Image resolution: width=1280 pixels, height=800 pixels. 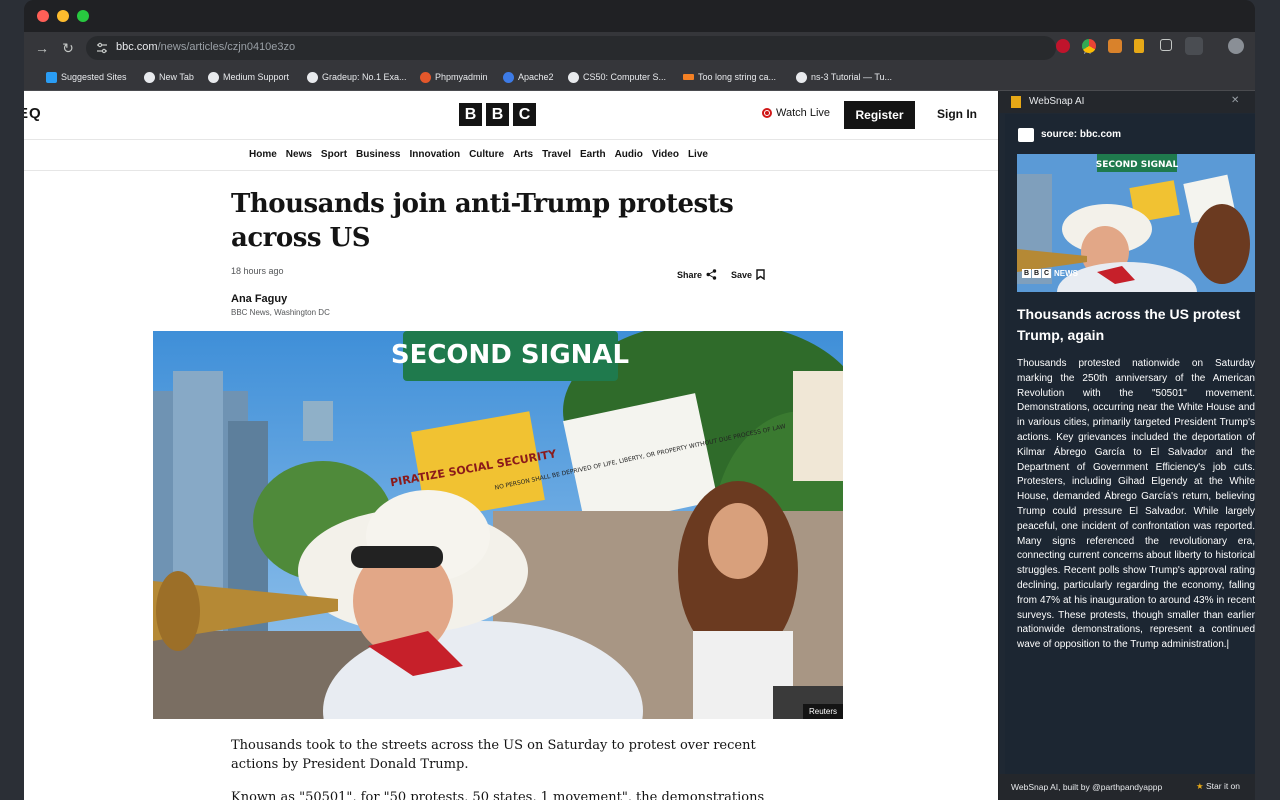 I want to click on minimize-window-button, so click(x=63, y=16).